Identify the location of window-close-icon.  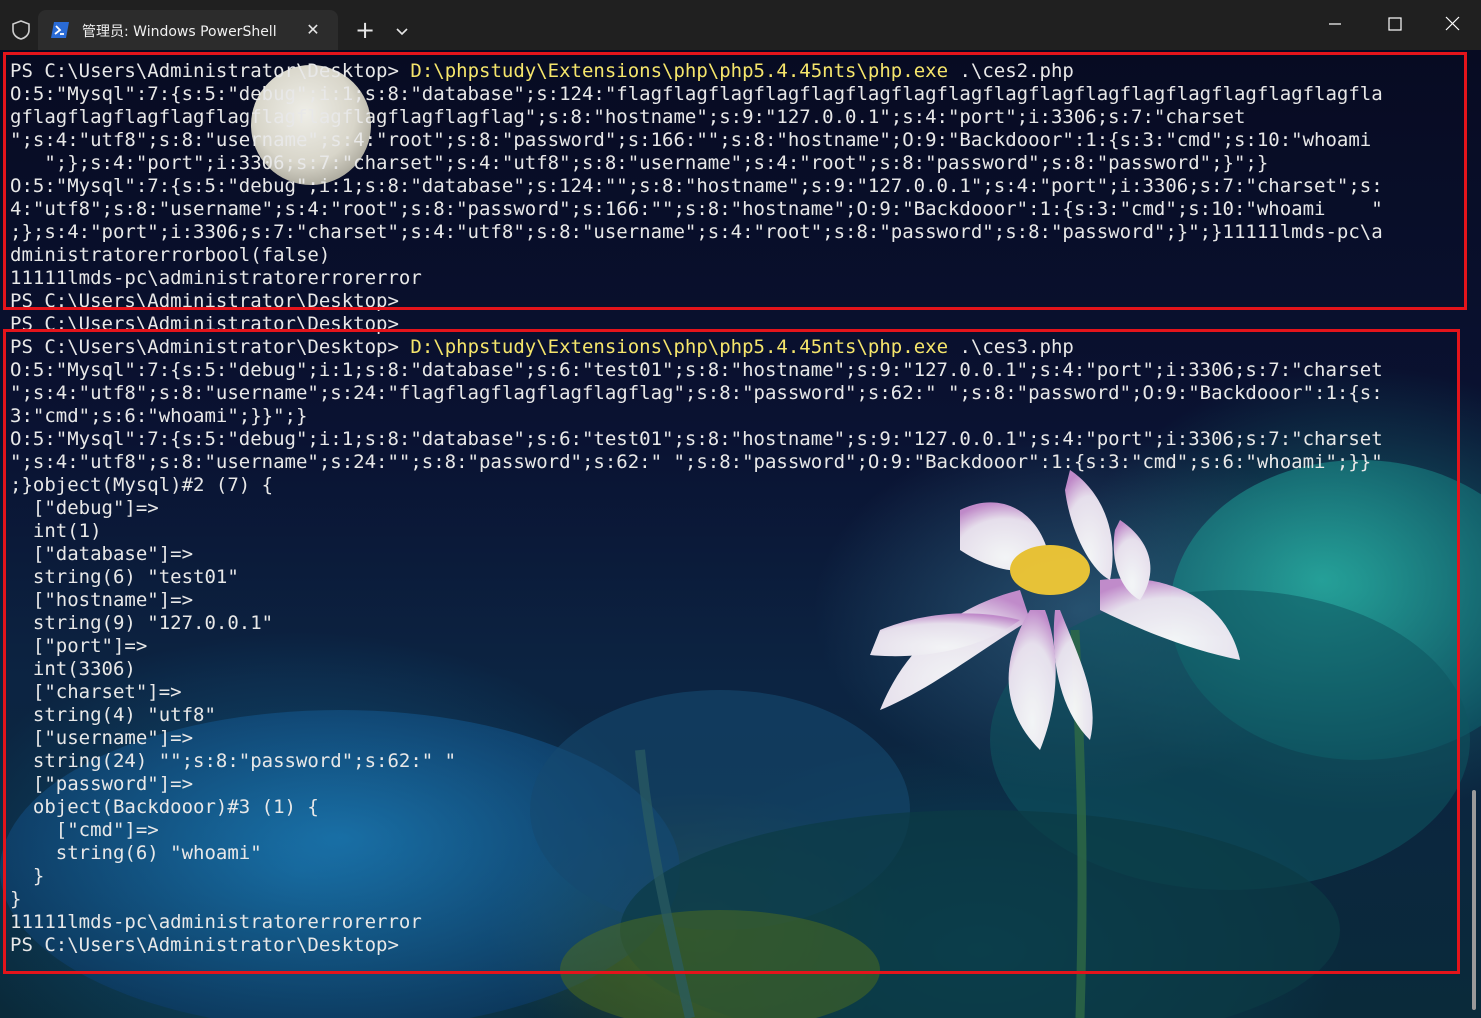
(1453, 24).